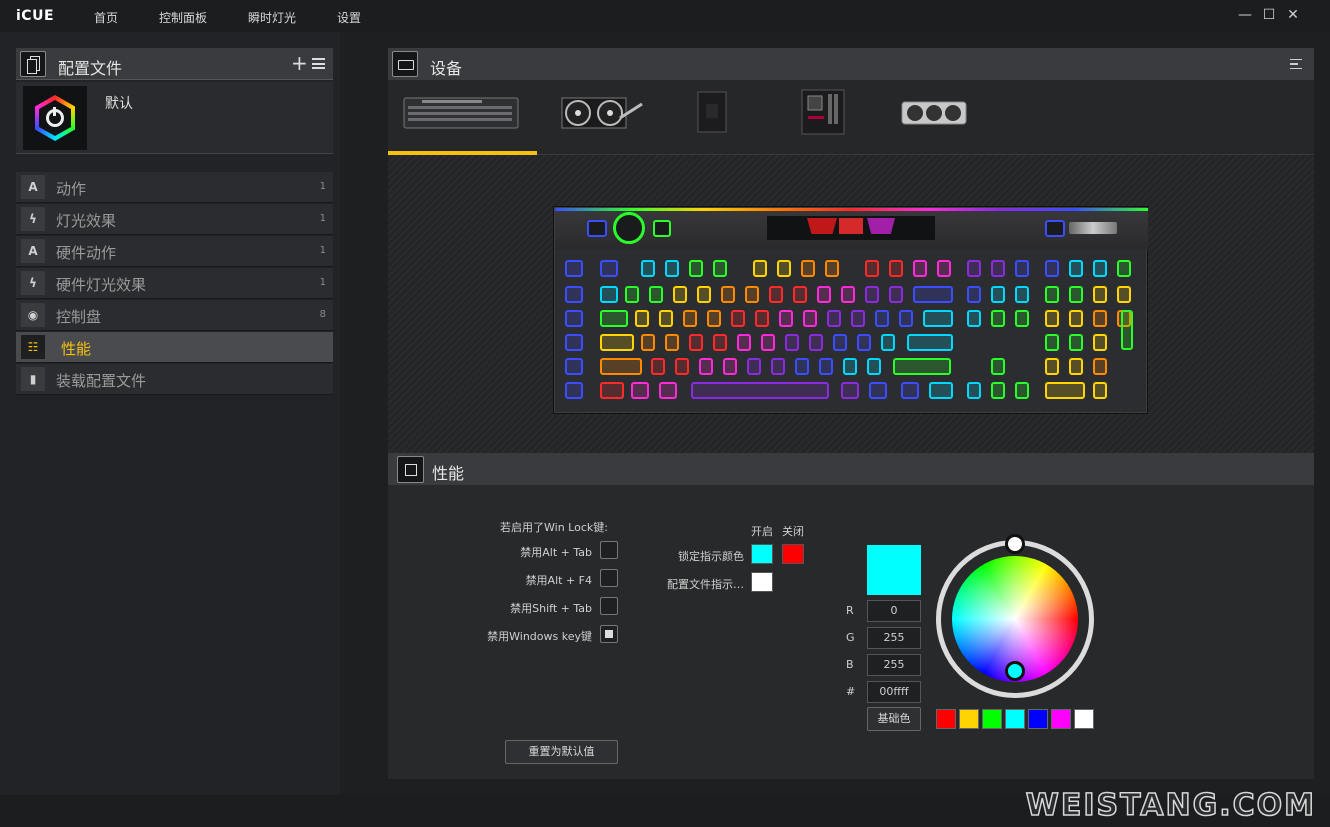  I want to click on lock-on-color-swatch, so click(762, 554).